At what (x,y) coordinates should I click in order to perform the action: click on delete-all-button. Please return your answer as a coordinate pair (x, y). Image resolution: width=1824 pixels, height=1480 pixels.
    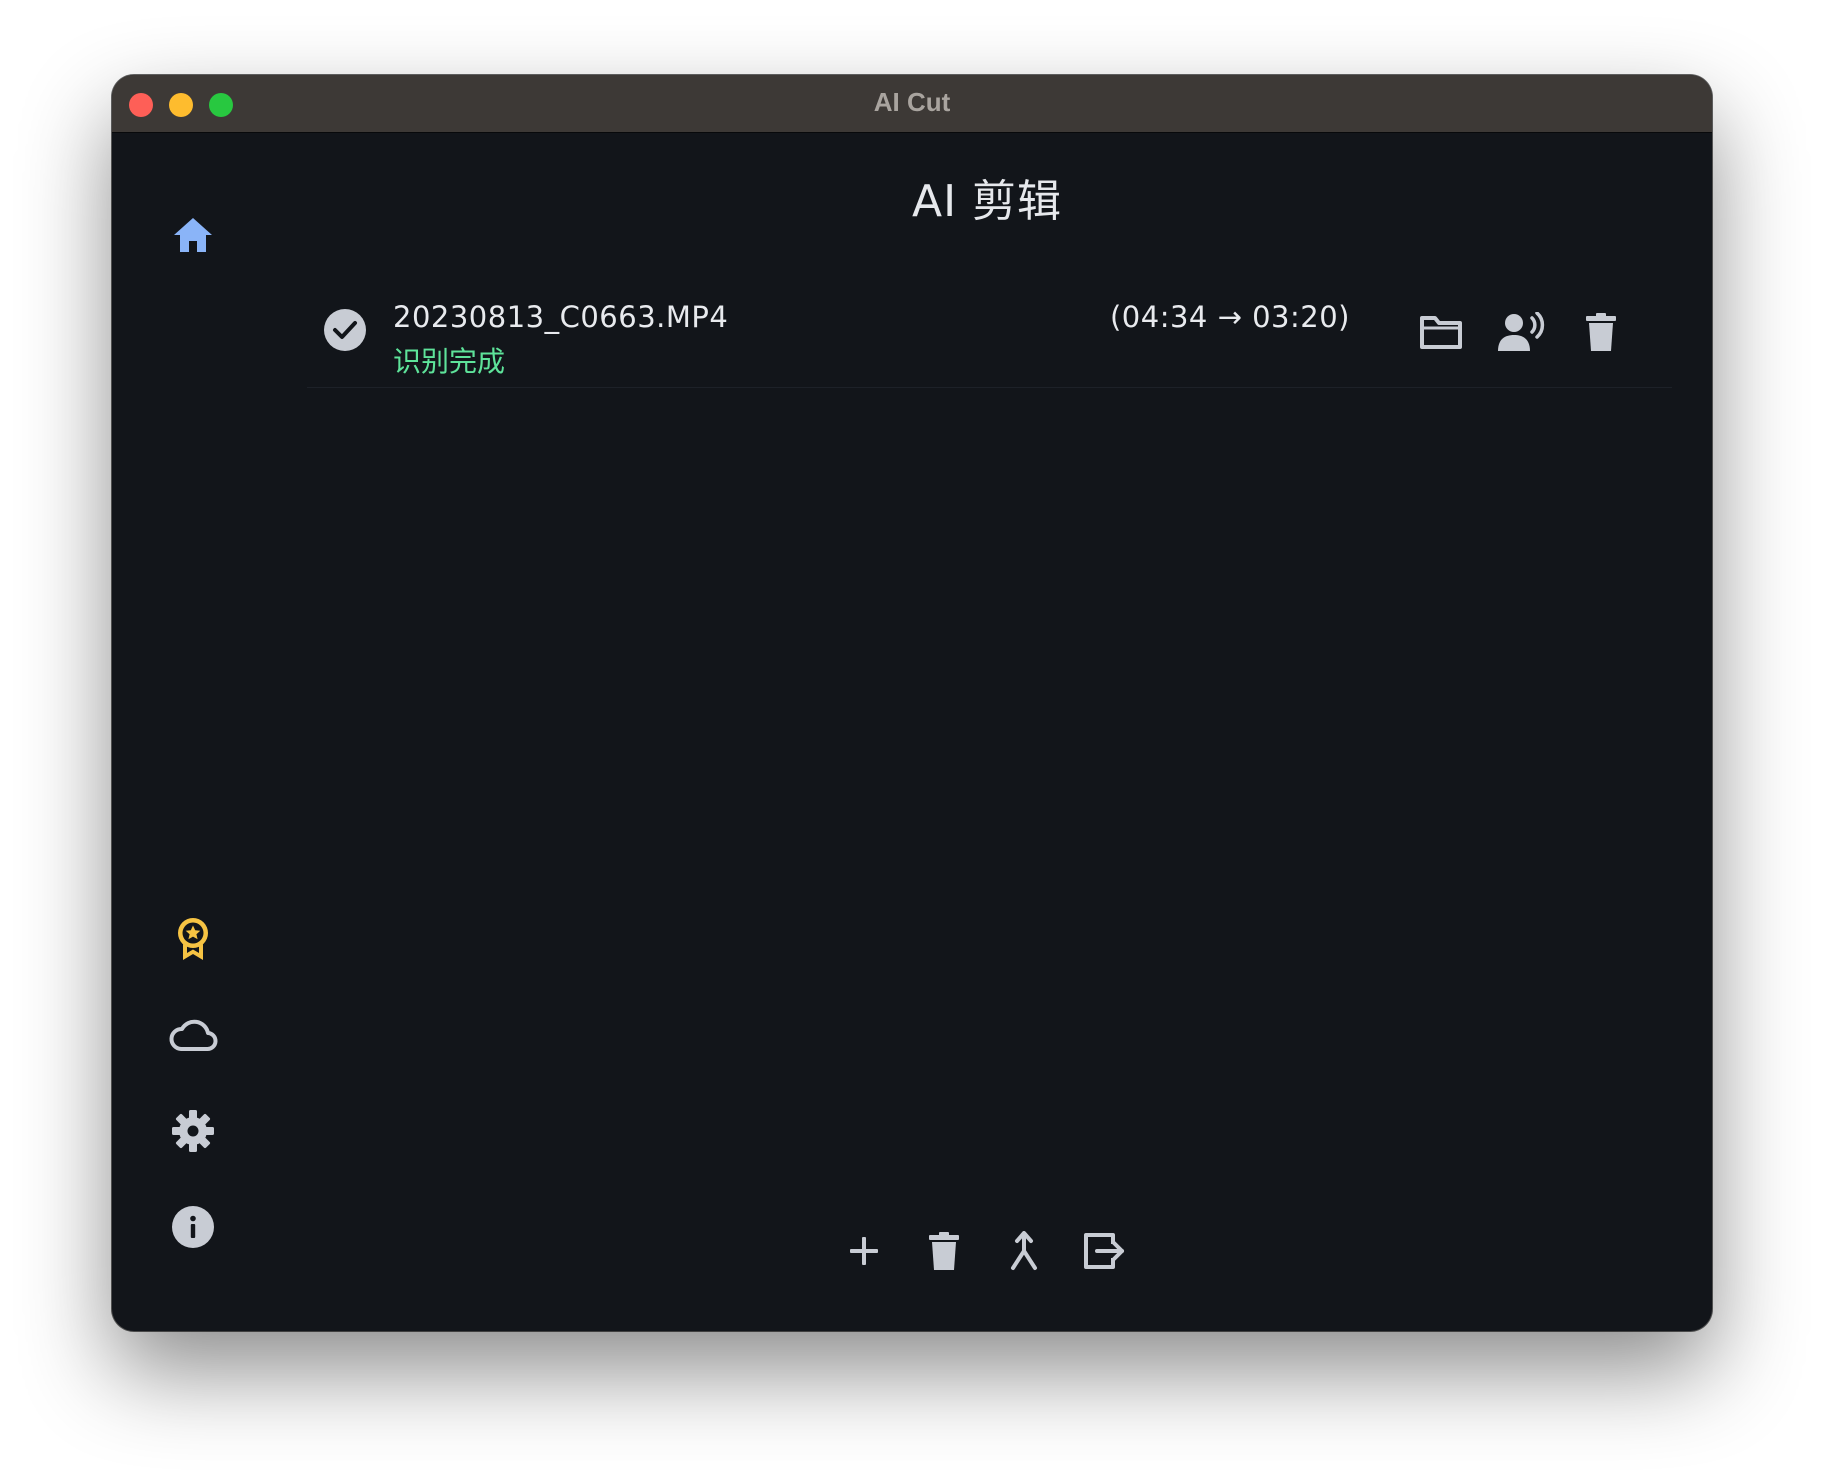
    Looking at the image, I should click on (944, 1251).